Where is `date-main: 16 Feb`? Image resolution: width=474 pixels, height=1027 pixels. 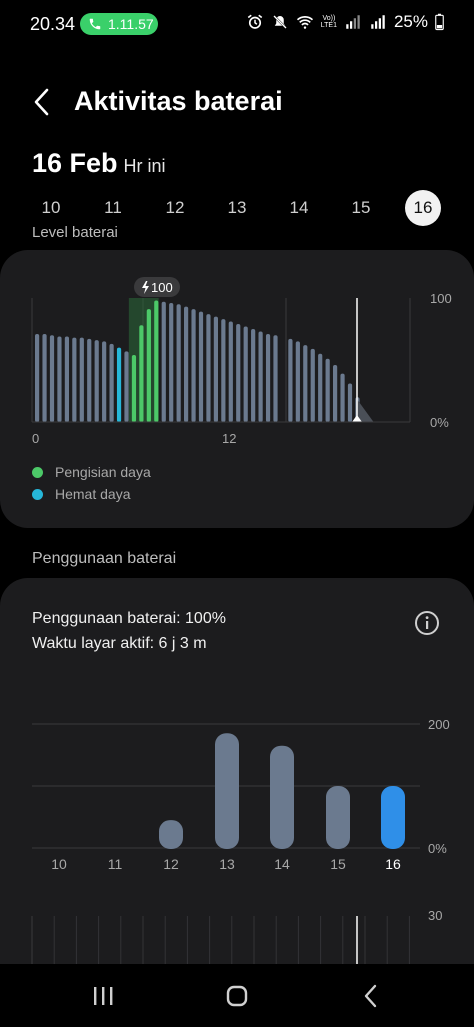
date-main: 16 Feb is located at coordinates (75, 163).